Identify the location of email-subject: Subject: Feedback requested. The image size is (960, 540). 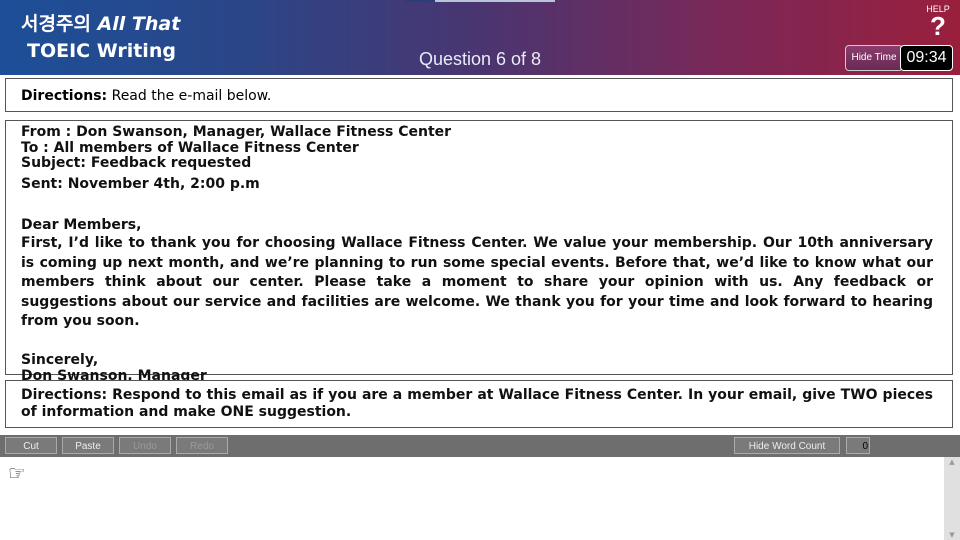
(136, 163).